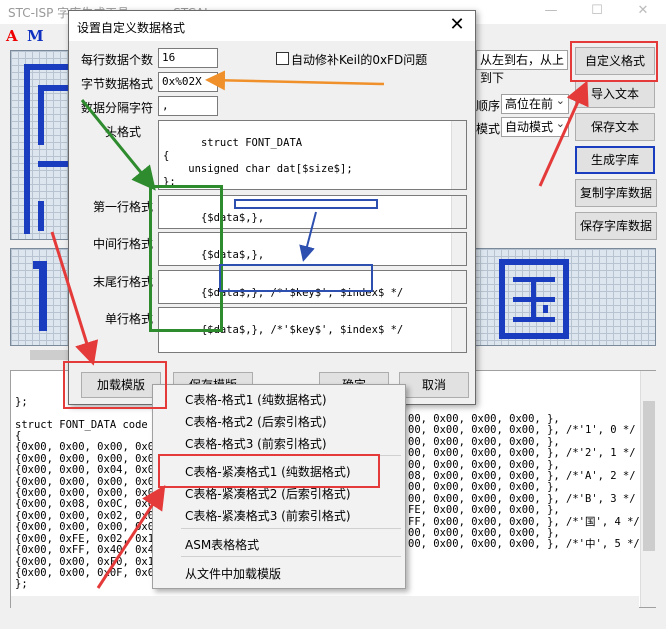 This screenshot has height=629, width=666. What do you see at coordinates (118, 145) in the screenshot?
I see `arrow-to-data-fields` at bounding box center [118, 145].